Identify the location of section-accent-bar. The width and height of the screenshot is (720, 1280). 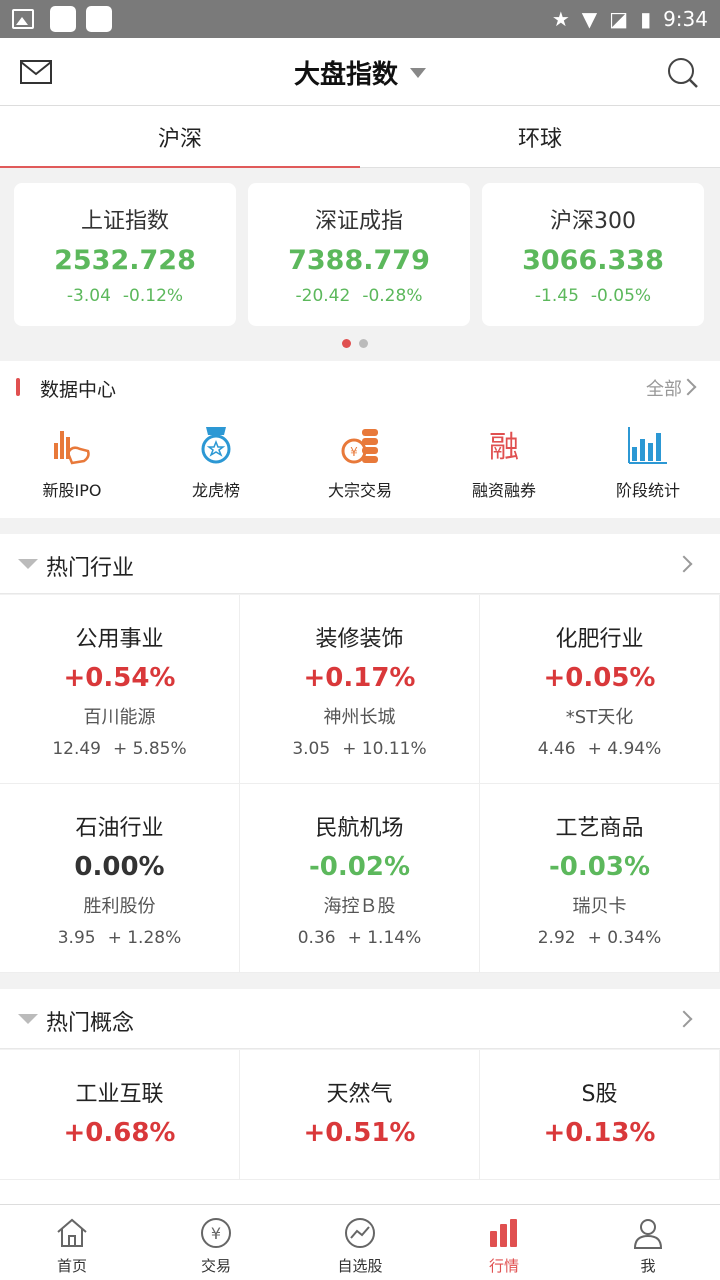
(18, 387).